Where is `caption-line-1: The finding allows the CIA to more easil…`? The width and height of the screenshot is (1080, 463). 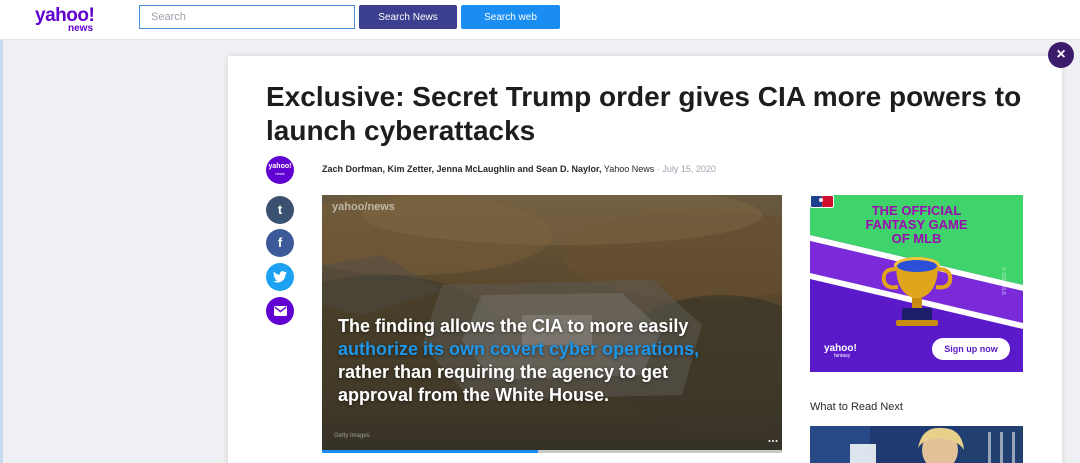 caption-line-1: The finding allows the CIA to more easil… is located at coordinates (513, 326).